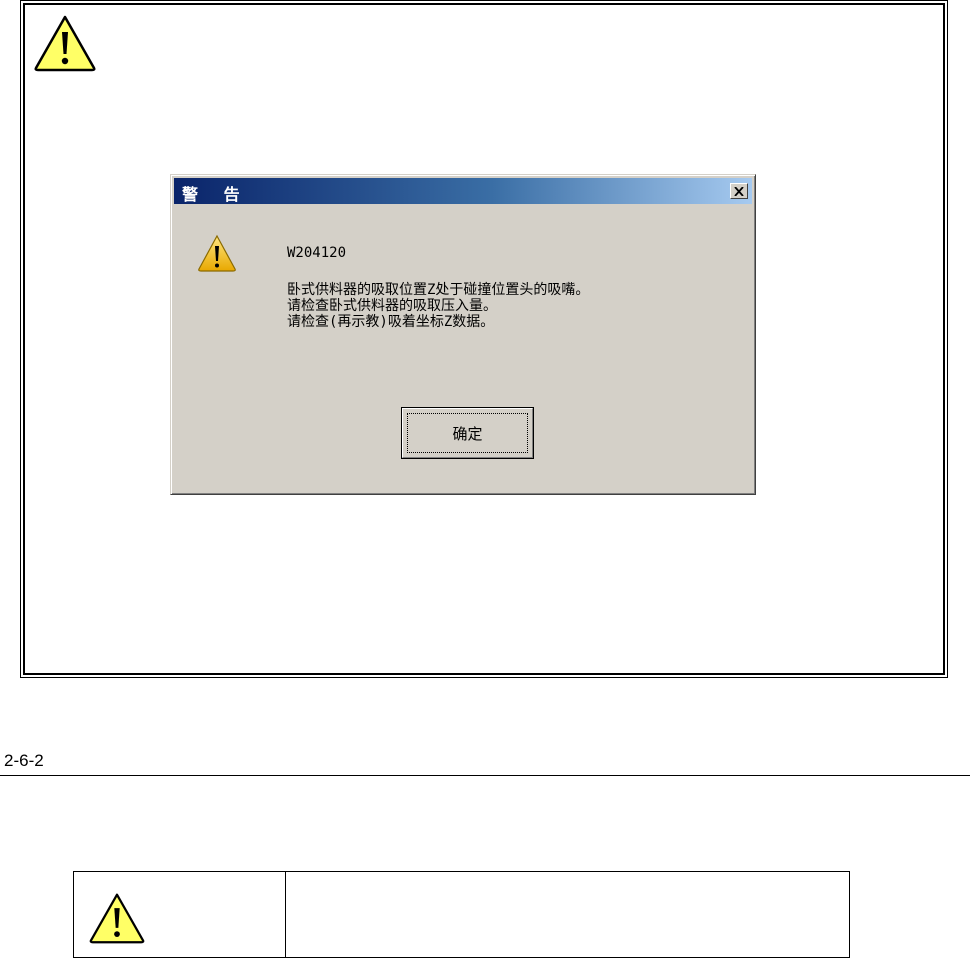  I want to click on ok-button: 确定, so click(467, 433).